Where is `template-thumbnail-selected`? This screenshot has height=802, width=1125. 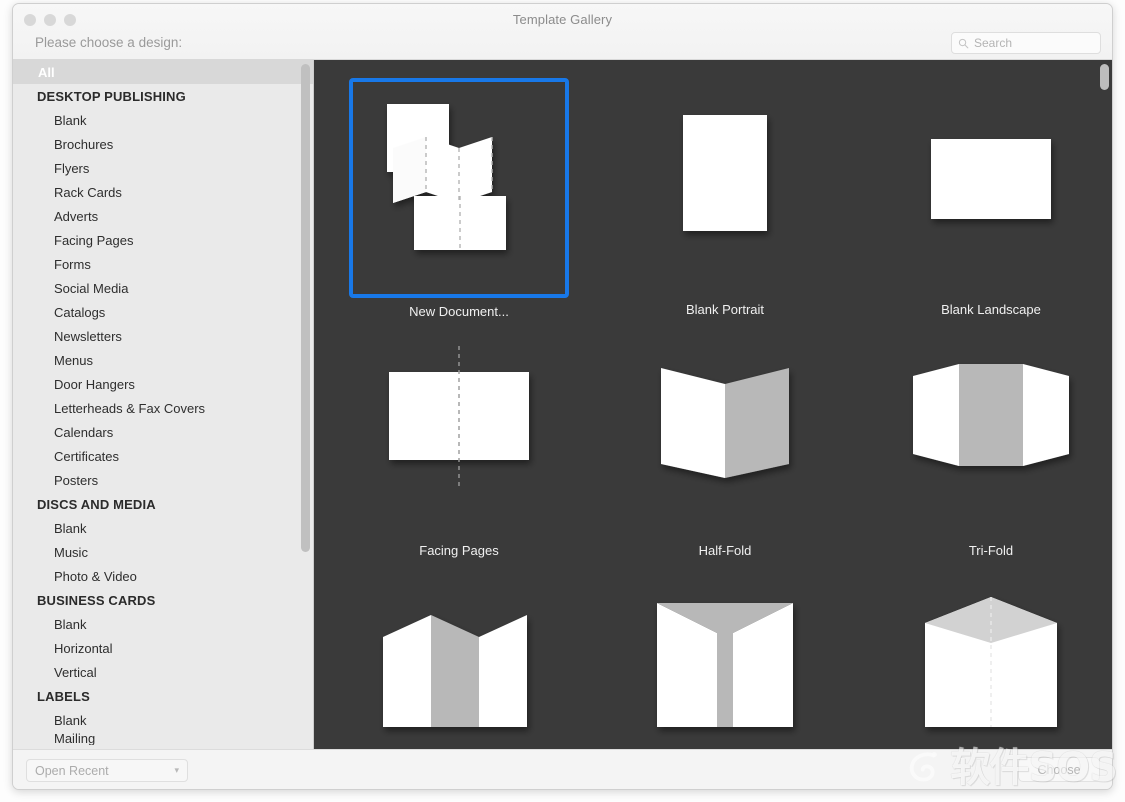 template-thumbnail-selected is located at coordinates (459, 188).